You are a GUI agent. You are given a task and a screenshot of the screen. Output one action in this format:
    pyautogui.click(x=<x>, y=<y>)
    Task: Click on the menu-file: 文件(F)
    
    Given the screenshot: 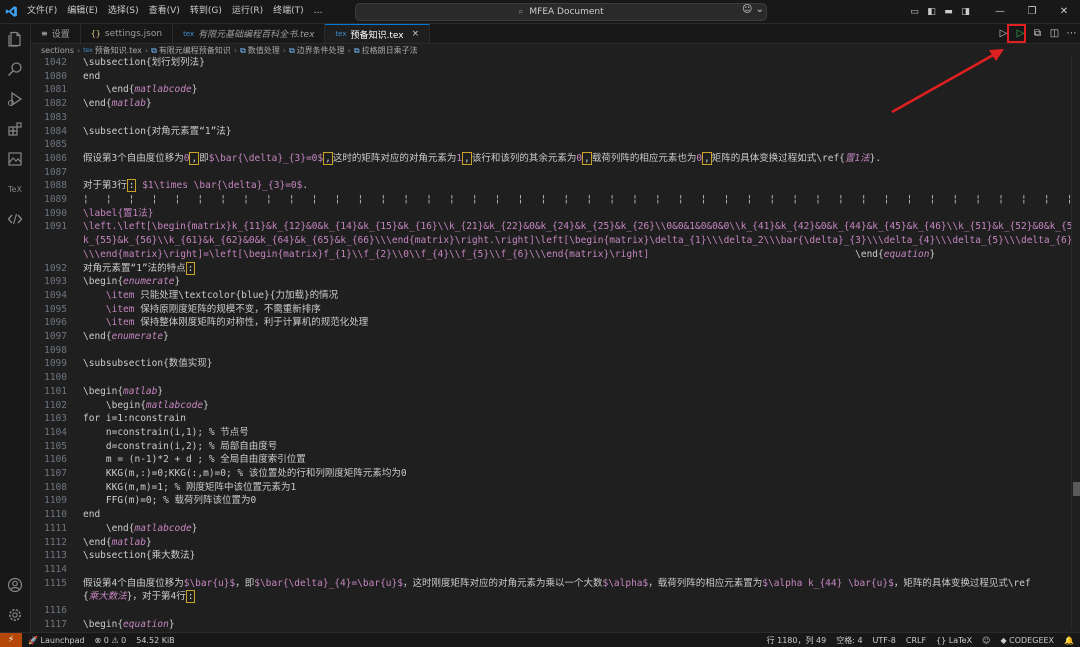 What is the action you would take?
    pyautogui.click(x=42, y=11)
    